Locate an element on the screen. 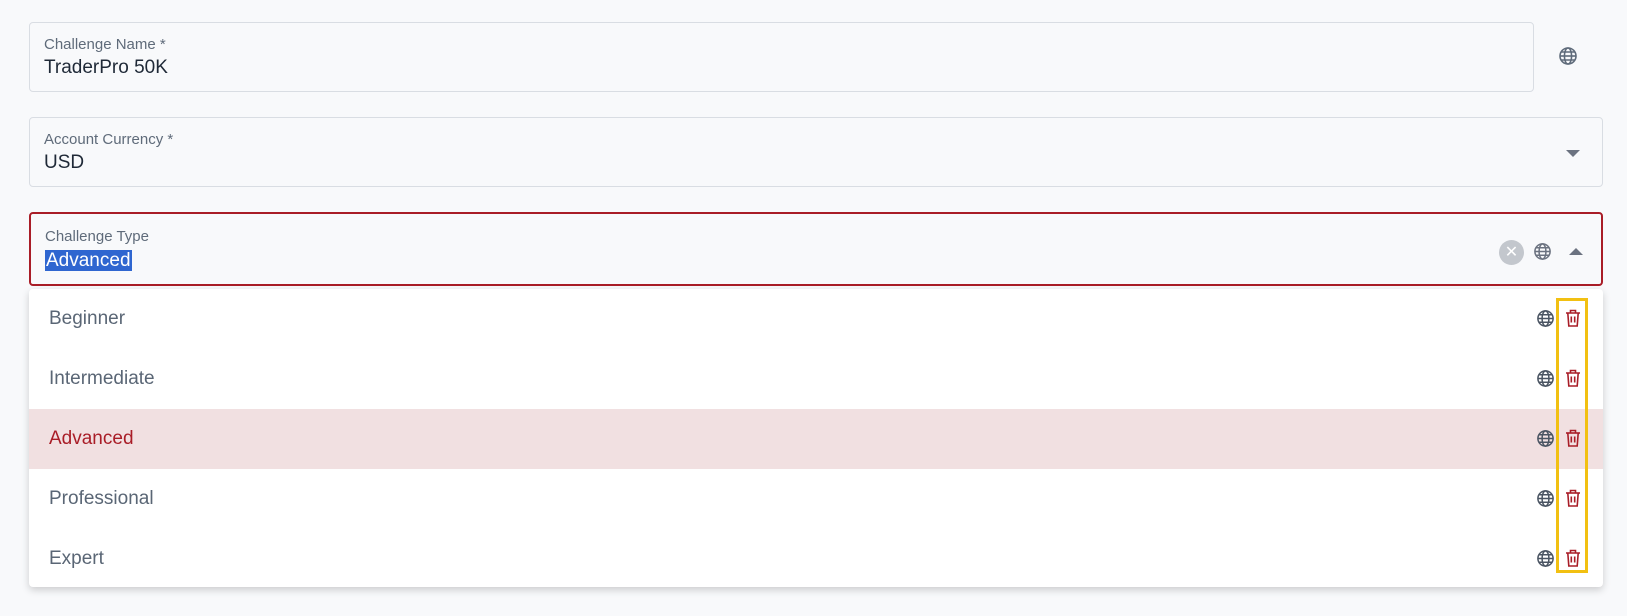 This screenshot has width=1627, height=616. challenge-name-field: Challenge Name * TraderPro 50K is located at coordinates (781, 57).